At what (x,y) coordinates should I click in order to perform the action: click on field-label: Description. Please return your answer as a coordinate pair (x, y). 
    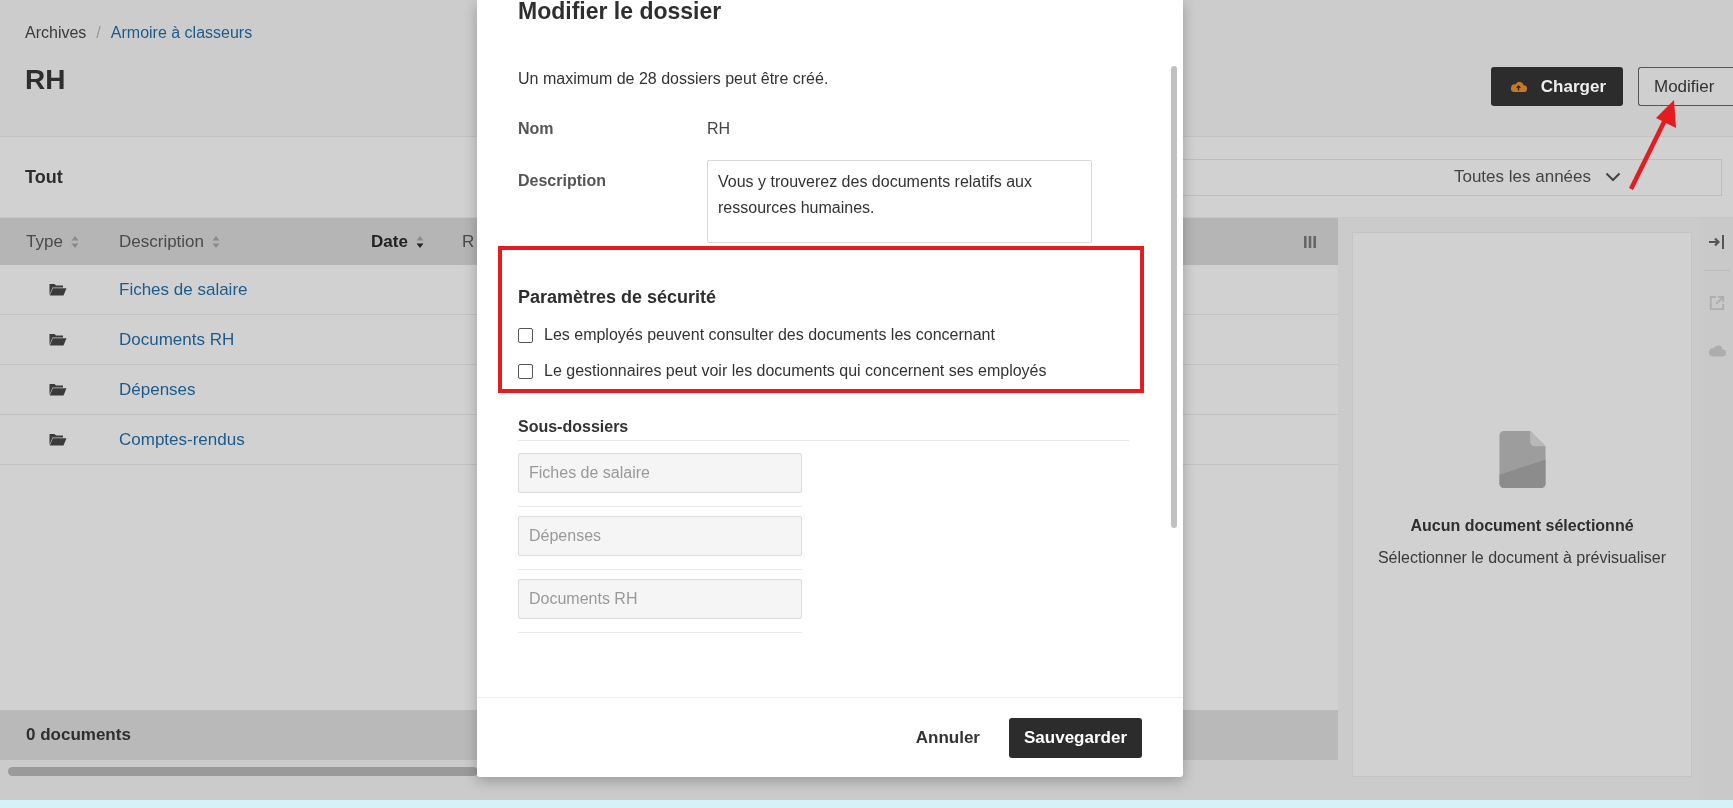
    Looking at the image, I should click on (562, 181).